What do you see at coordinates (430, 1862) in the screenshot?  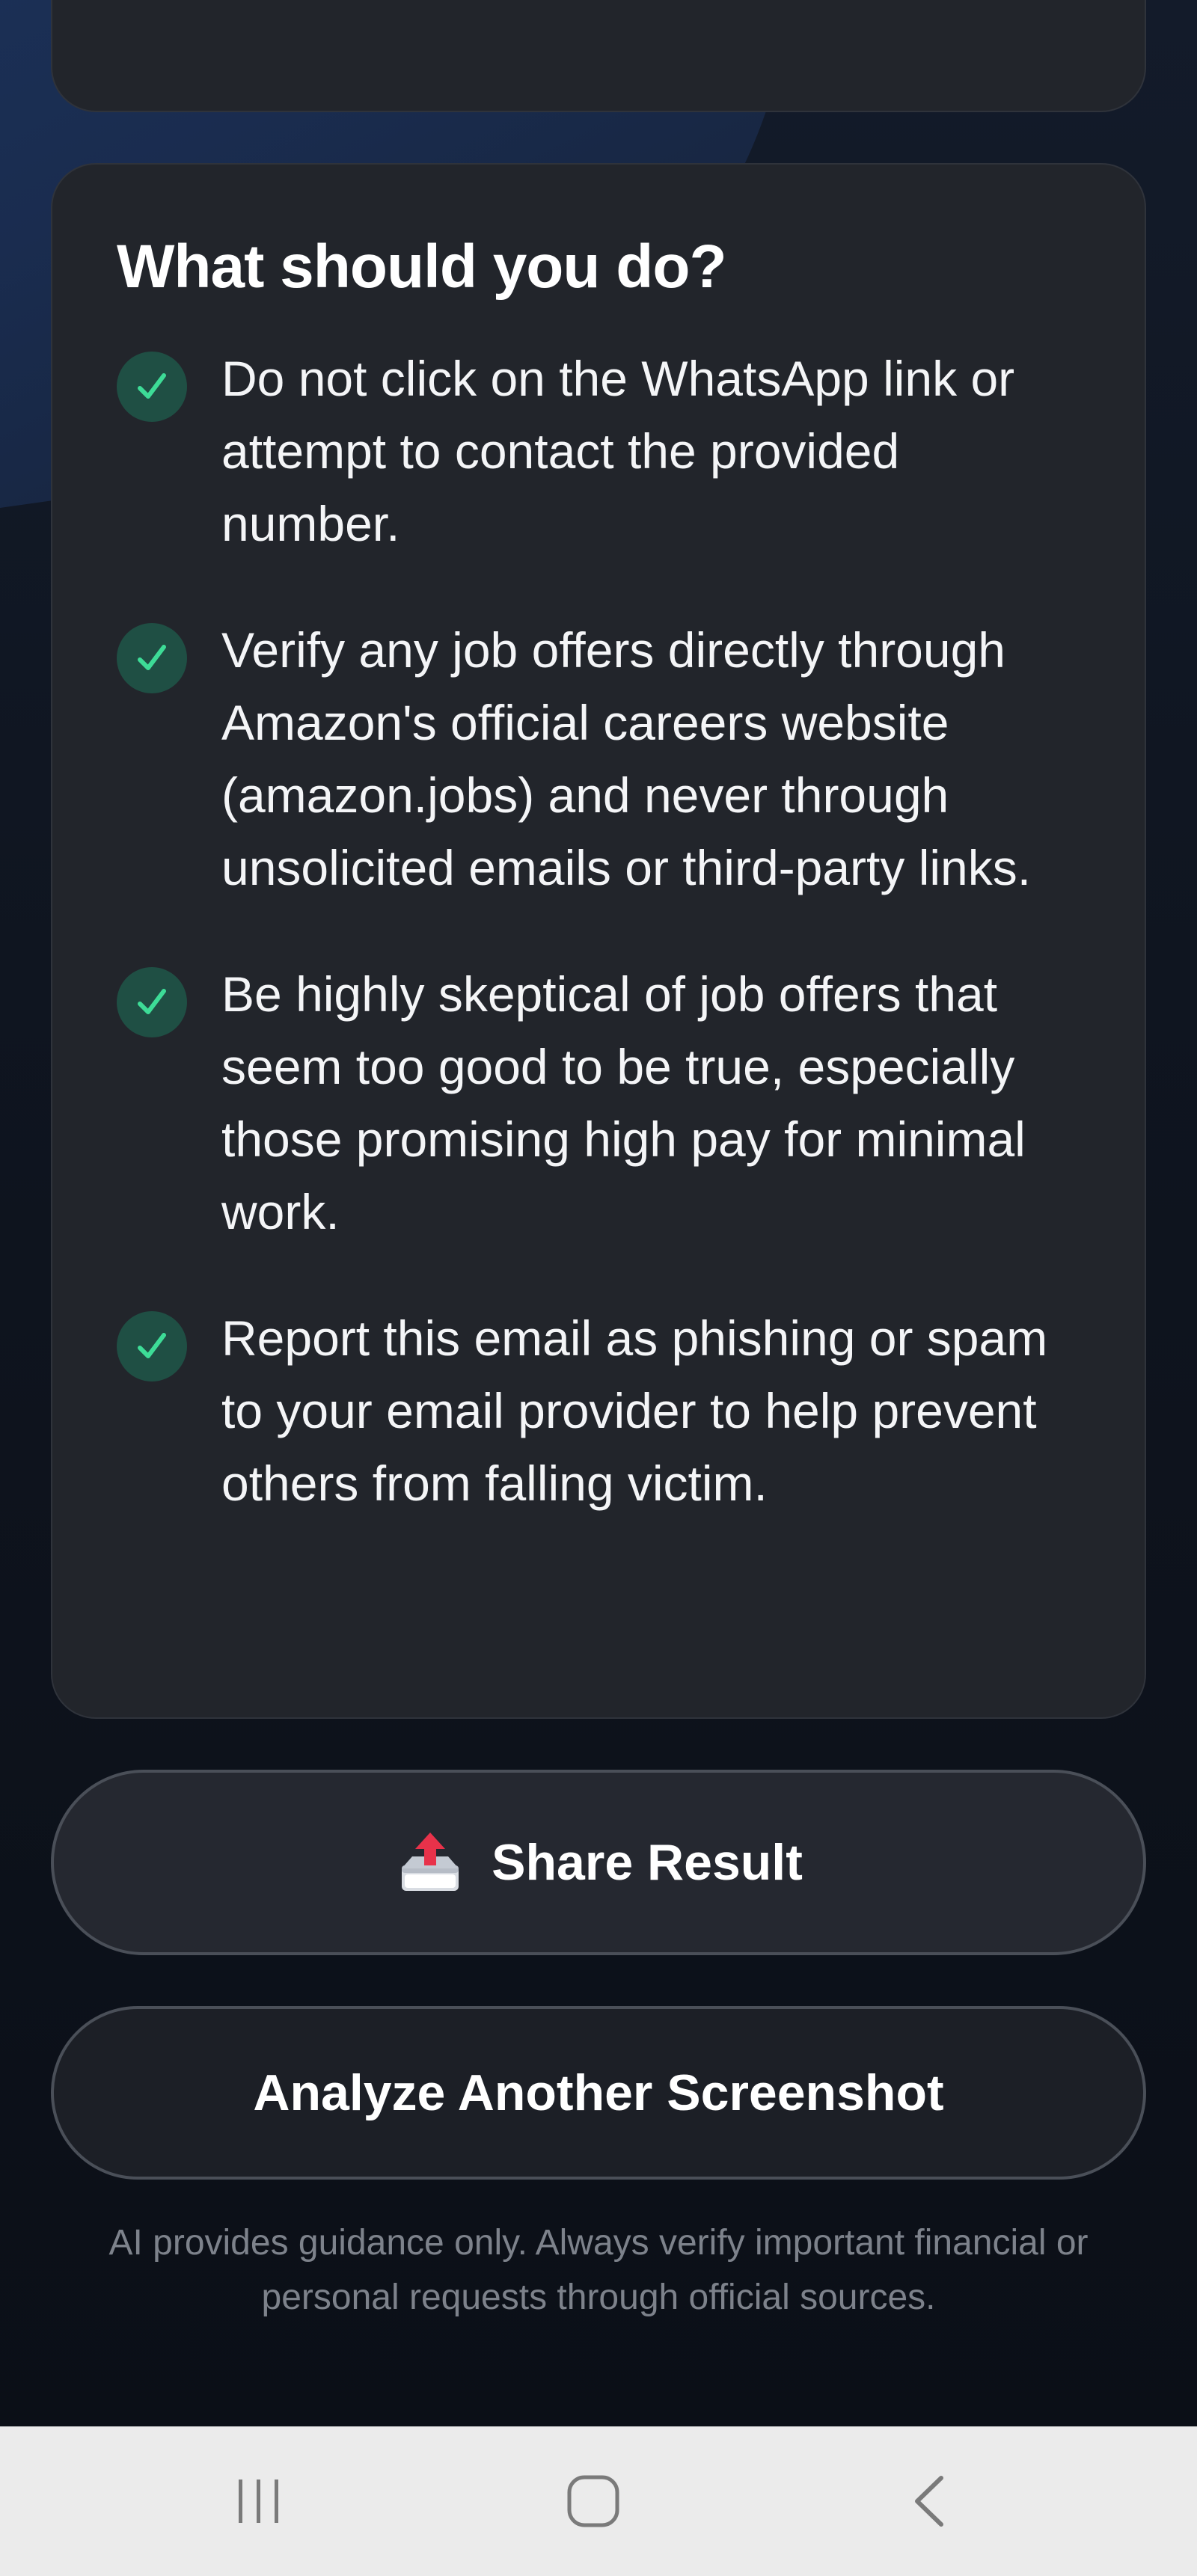 I see `outbox-tray-icon` at bounding box center [430, 1862].